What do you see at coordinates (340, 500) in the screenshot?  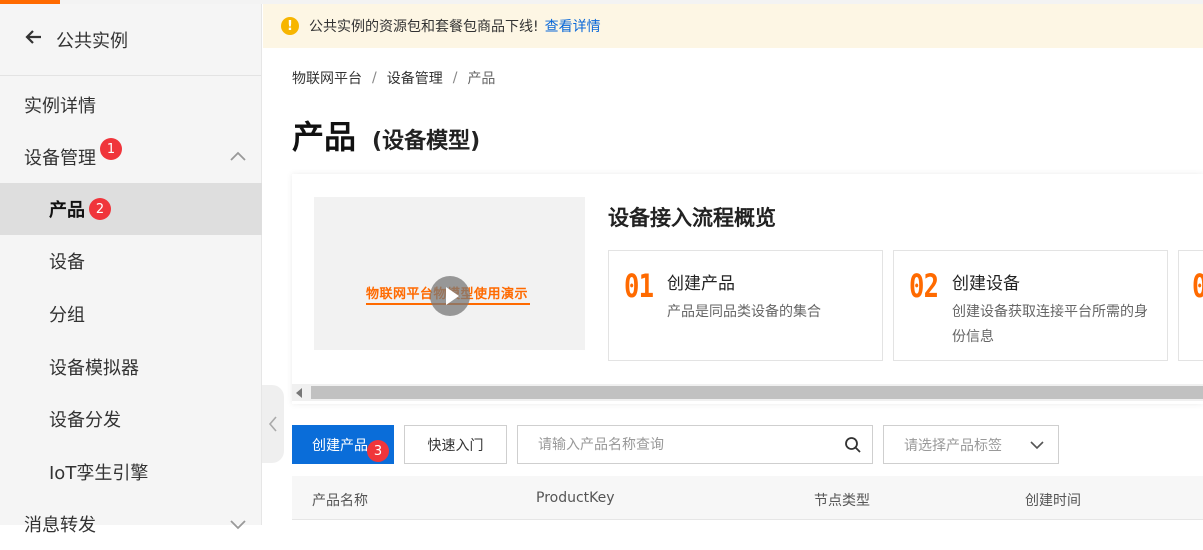 I see `column-header-product-name: 产品名称` at bounding box center [340, 500].